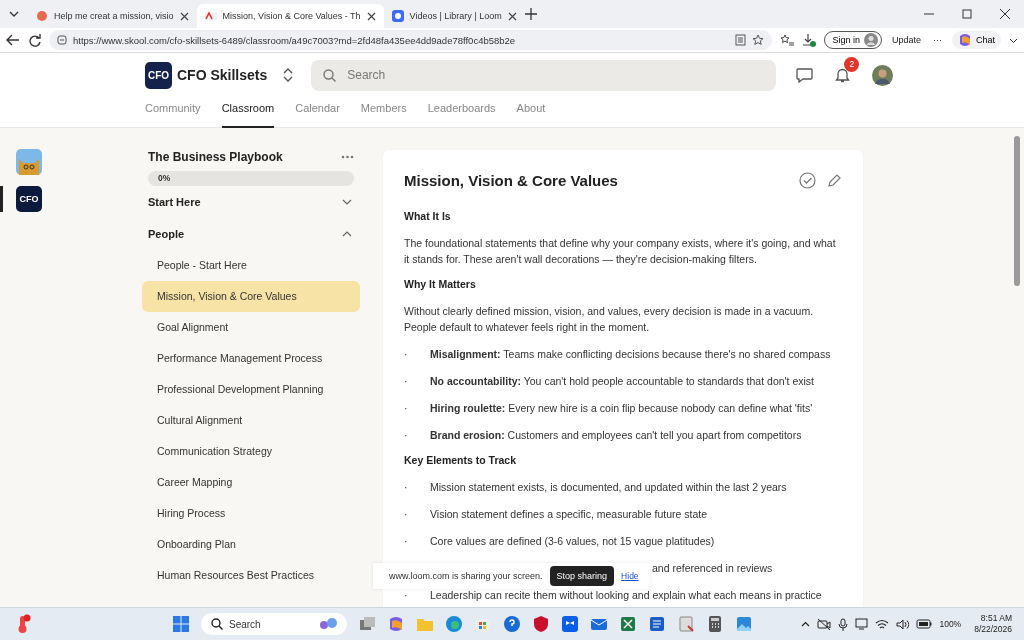  What do you see at coordinates (621, 408) in the screenshot?
I see `list-item-text: Hiring roulette: Every new hire is a coin flip because nobody can define what 'fits'` at bounding box center [621, 408].